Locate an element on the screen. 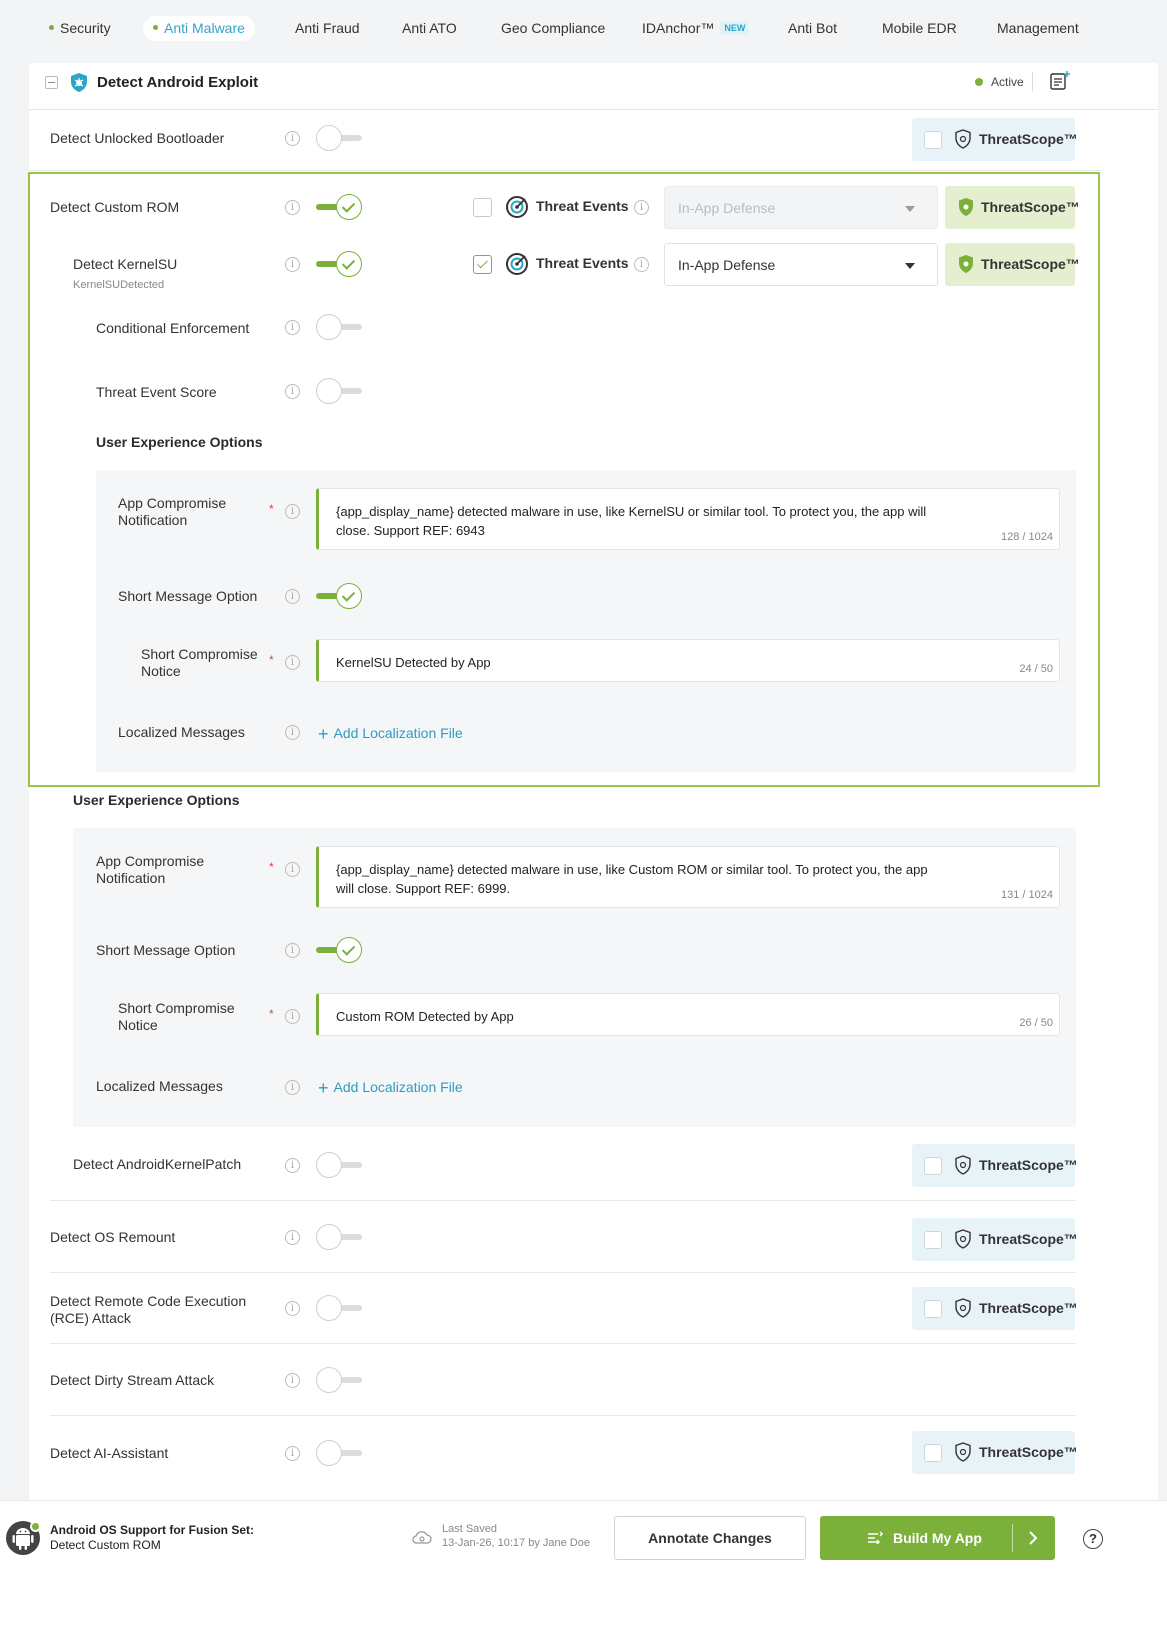 The image size is (1167, 1651). toggle-kernelsu is located at coordinates (339, 264).